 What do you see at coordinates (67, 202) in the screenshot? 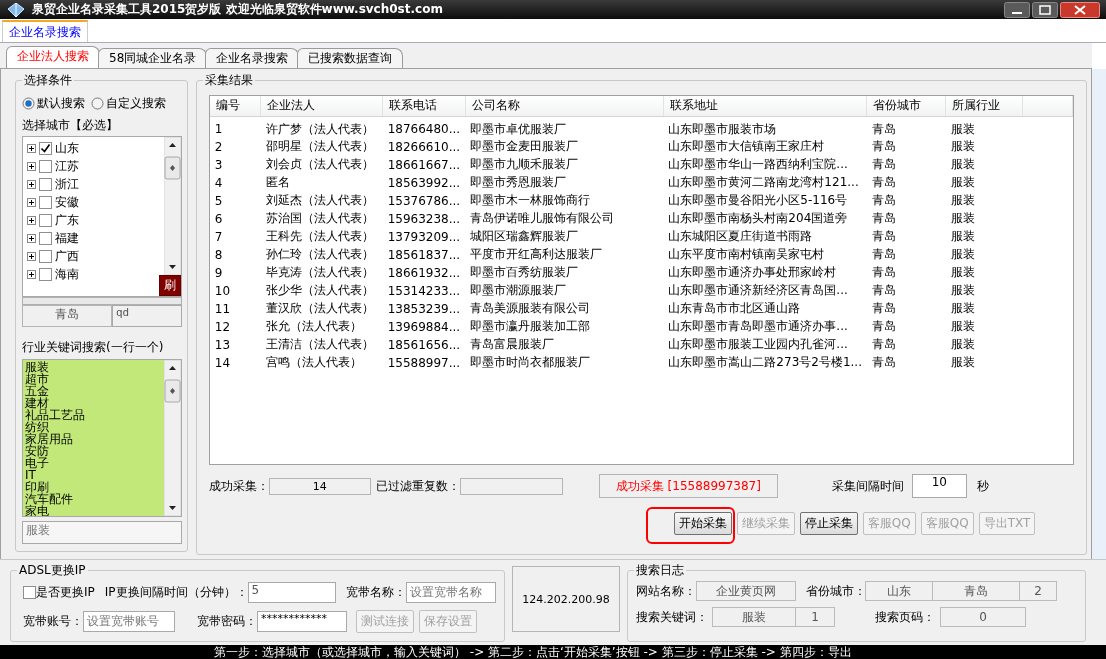
I see `tree-item: 安徽` at bounding box center [67, 202].